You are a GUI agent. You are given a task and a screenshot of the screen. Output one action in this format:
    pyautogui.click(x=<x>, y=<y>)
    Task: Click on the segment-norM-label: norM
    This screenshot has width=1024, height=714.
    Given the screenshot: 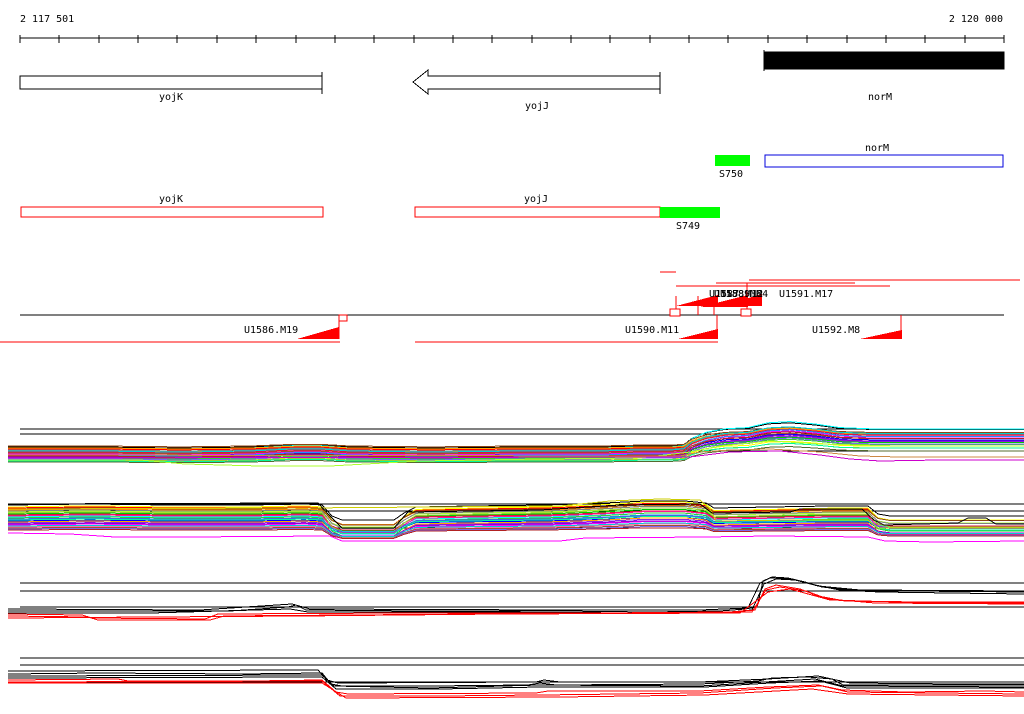 What is the action you would take?
    pyautogui.click(x=877, y=148)
    